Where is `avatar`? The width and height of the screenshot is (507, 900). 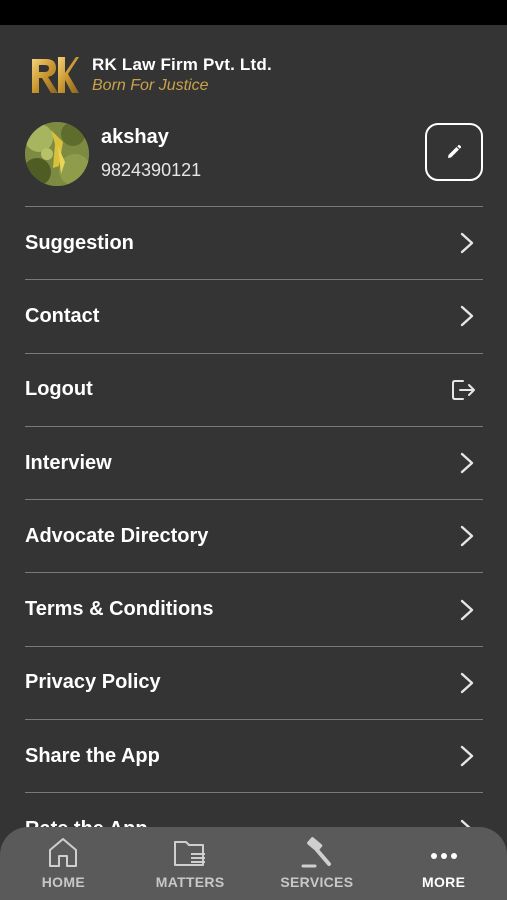
avatar is located at coordinates (57, 154).